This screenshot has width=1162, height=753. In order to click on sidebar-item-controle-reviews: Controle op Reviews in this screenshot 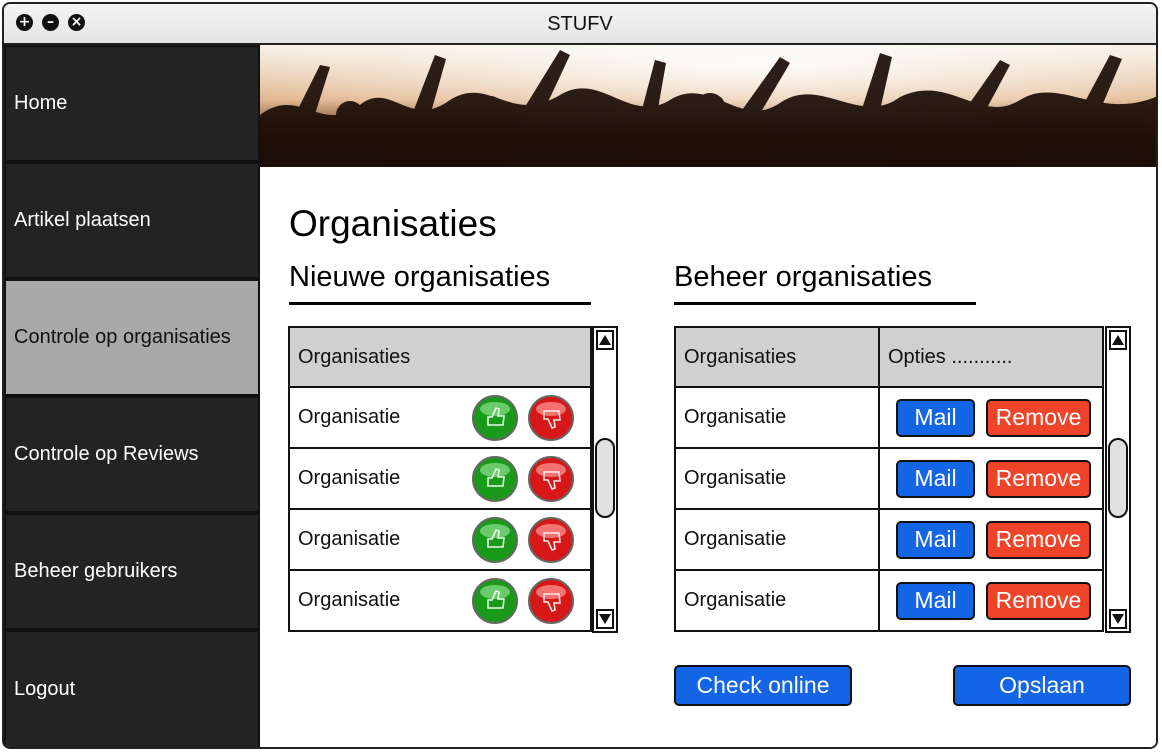, I will do `click(132, 454)`.